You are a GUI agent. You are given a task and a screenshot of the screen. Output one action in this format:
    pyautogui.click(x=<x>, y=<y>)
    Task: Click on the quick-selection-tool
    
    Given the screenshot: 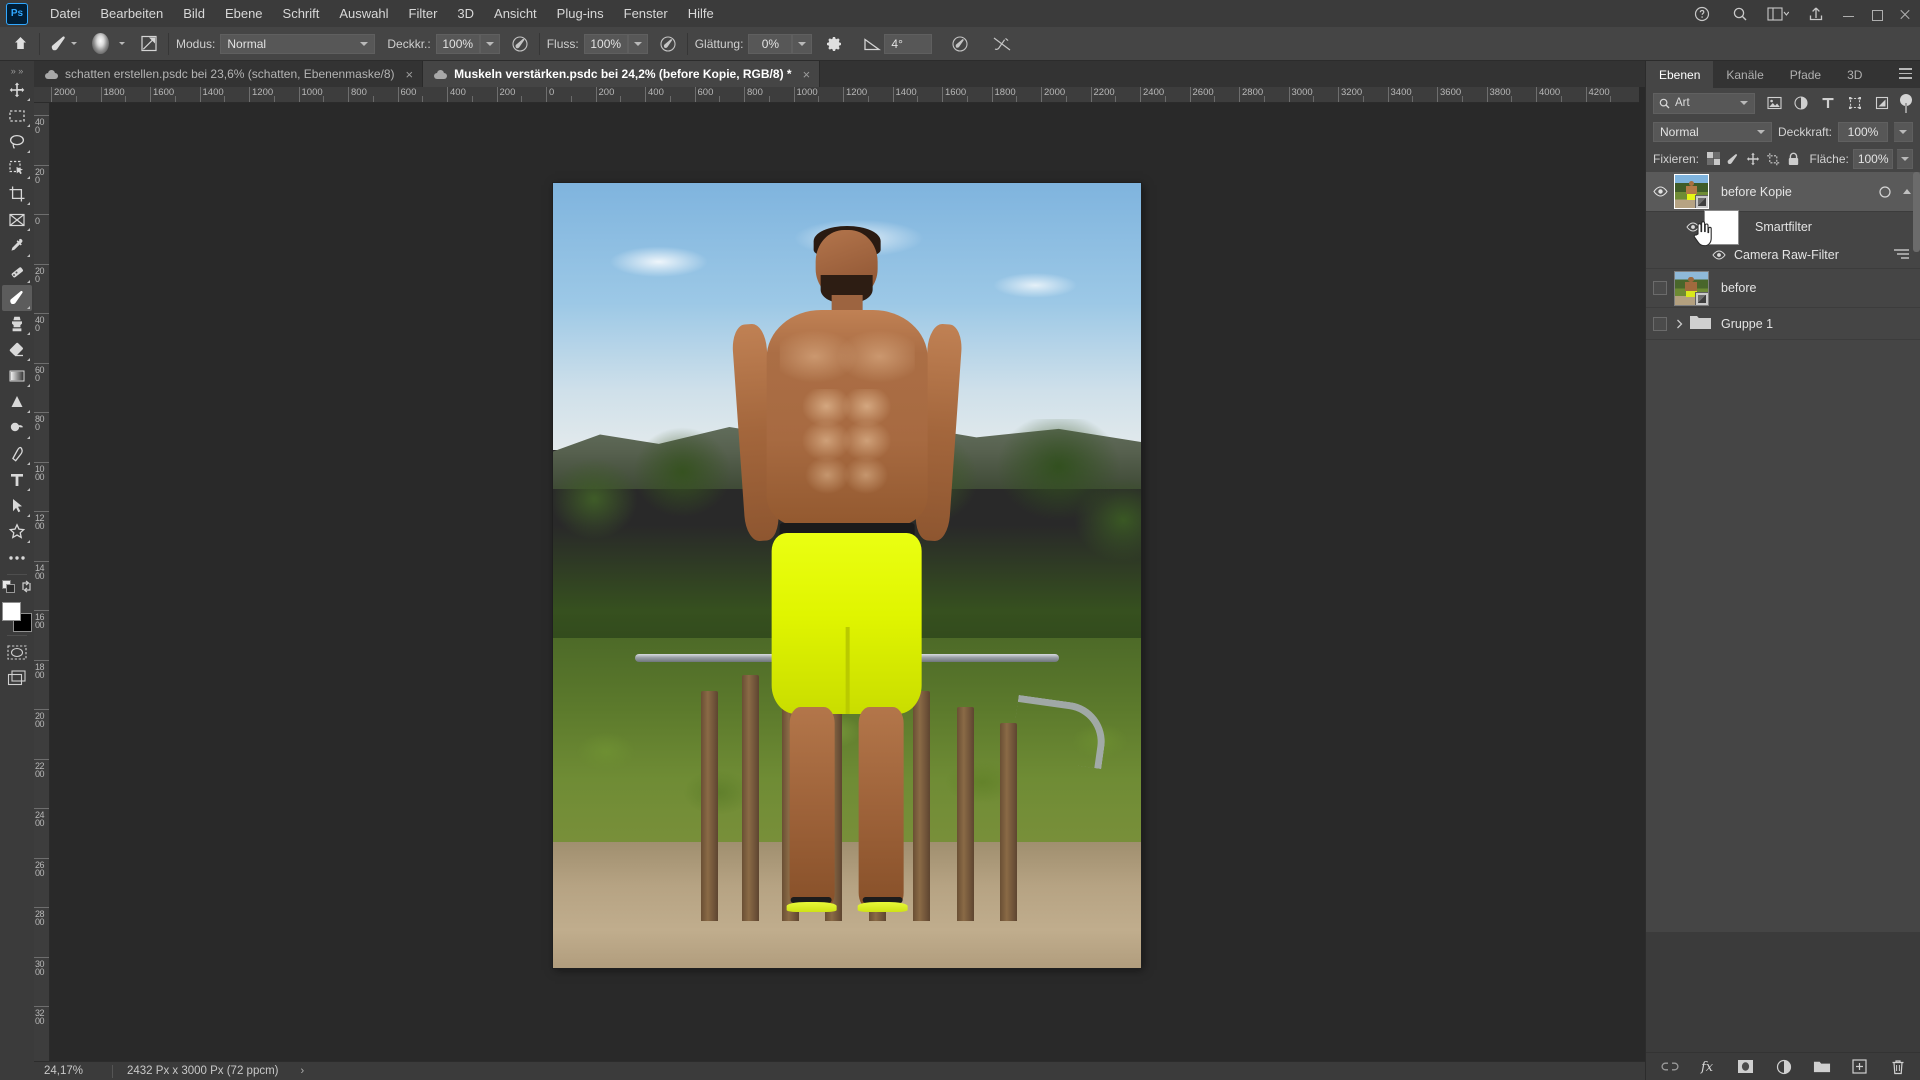 What is the action you would take?
    pyautogui.click(x=17, y=168)
    